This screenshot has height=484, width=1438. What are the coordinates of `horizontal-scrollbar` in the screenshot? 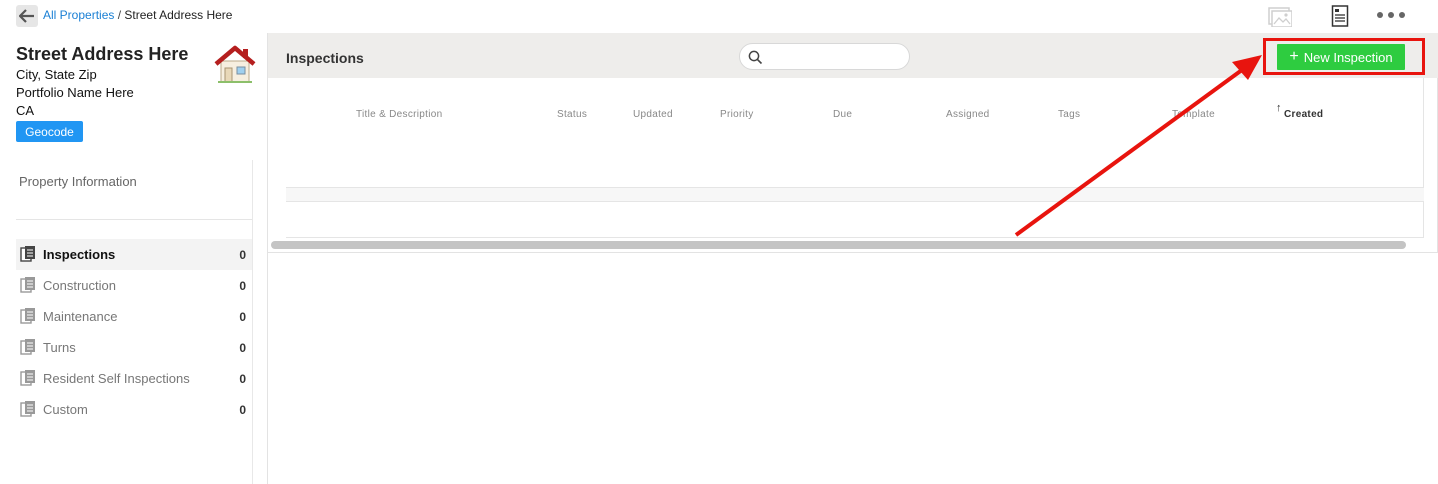 It's located at (838, 245).